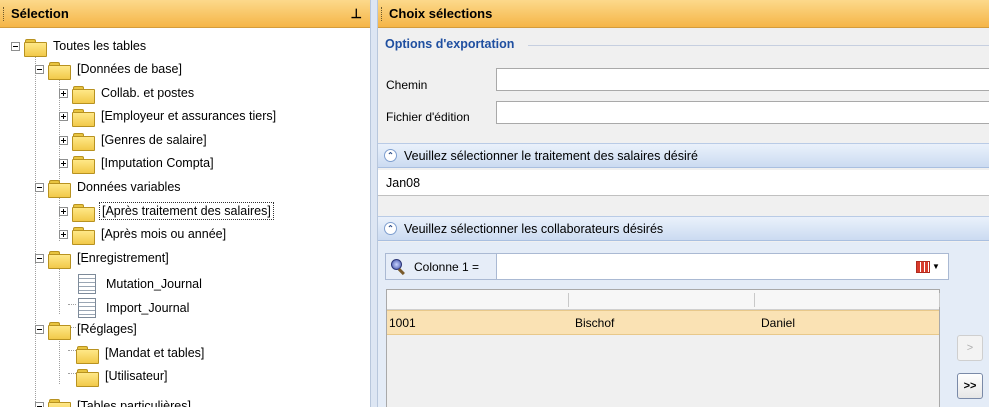 This screenshot has width=989, height=407. What do you see at coordinates (428, 117) in the screenshot?
I see `report-file-label: Fichier d'édition` at bounding box center [428, 117].